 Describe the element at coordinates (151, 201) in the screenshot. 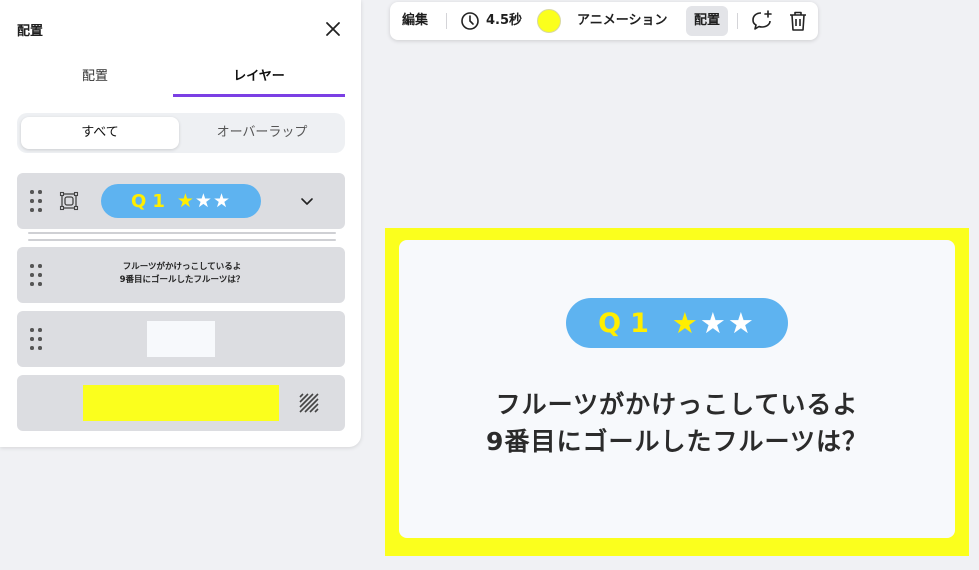

I see `mini-q-label: Q1` at that location.